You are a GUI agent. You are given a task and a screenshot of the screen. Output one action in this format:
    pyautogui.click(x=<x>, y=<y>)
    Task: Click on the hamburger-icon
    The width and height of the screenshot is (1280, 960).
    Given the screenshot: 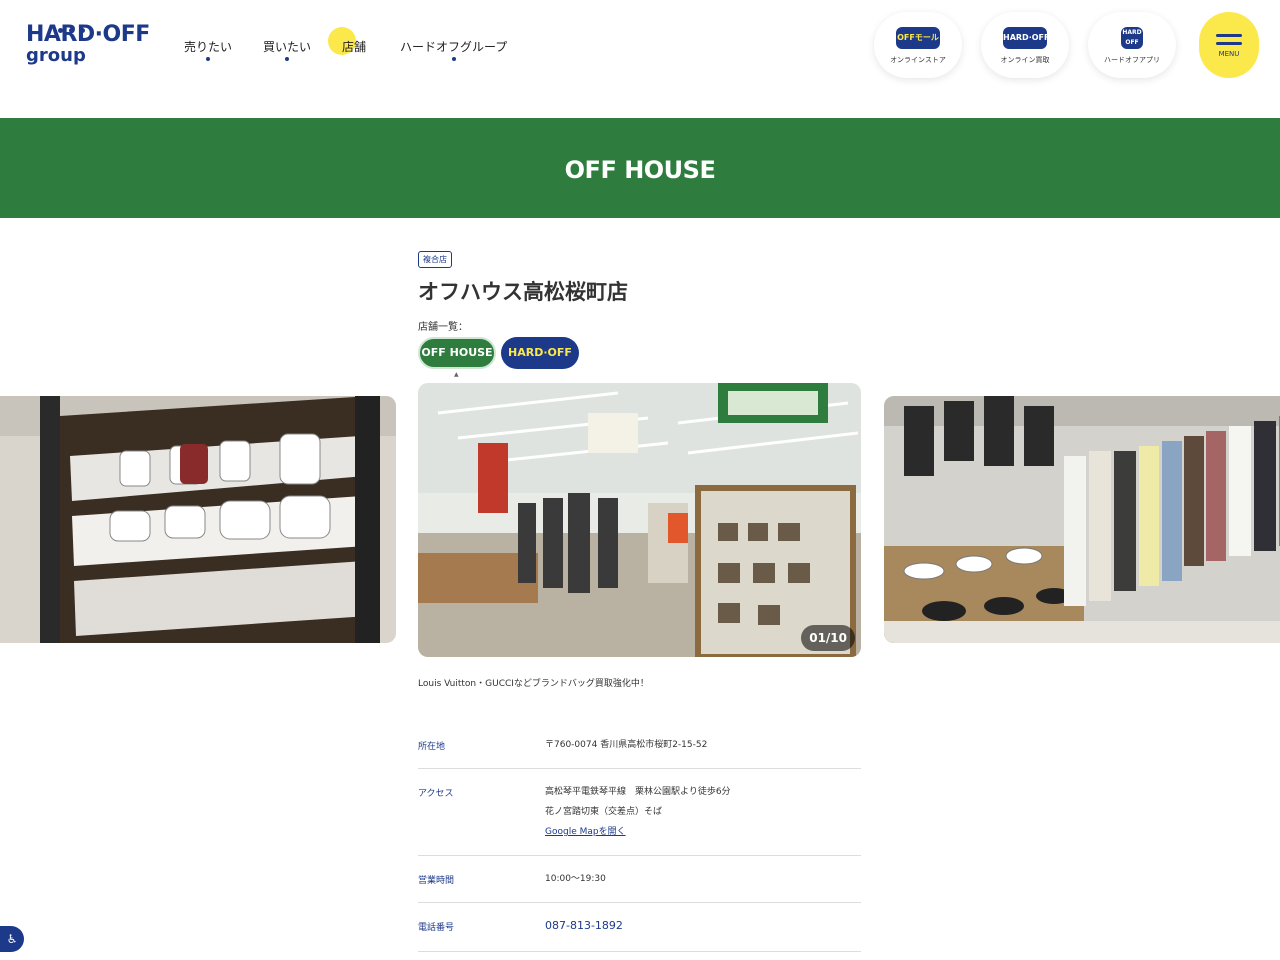 What is the action you would take?
    pyautogui.click(x=1229, y=39)
    